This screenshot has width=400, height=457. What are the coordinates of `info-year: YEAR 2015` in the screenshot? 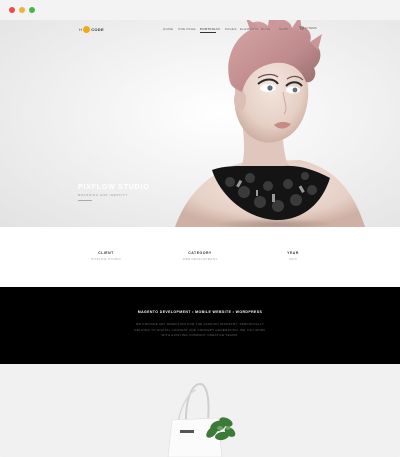 It's located at (293, 256).